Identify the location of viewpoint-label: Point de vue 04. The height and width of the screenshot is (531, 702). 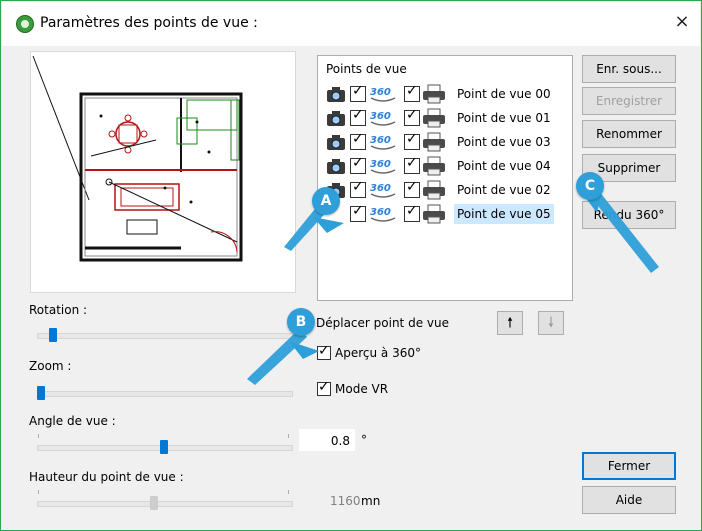
(504, 166).